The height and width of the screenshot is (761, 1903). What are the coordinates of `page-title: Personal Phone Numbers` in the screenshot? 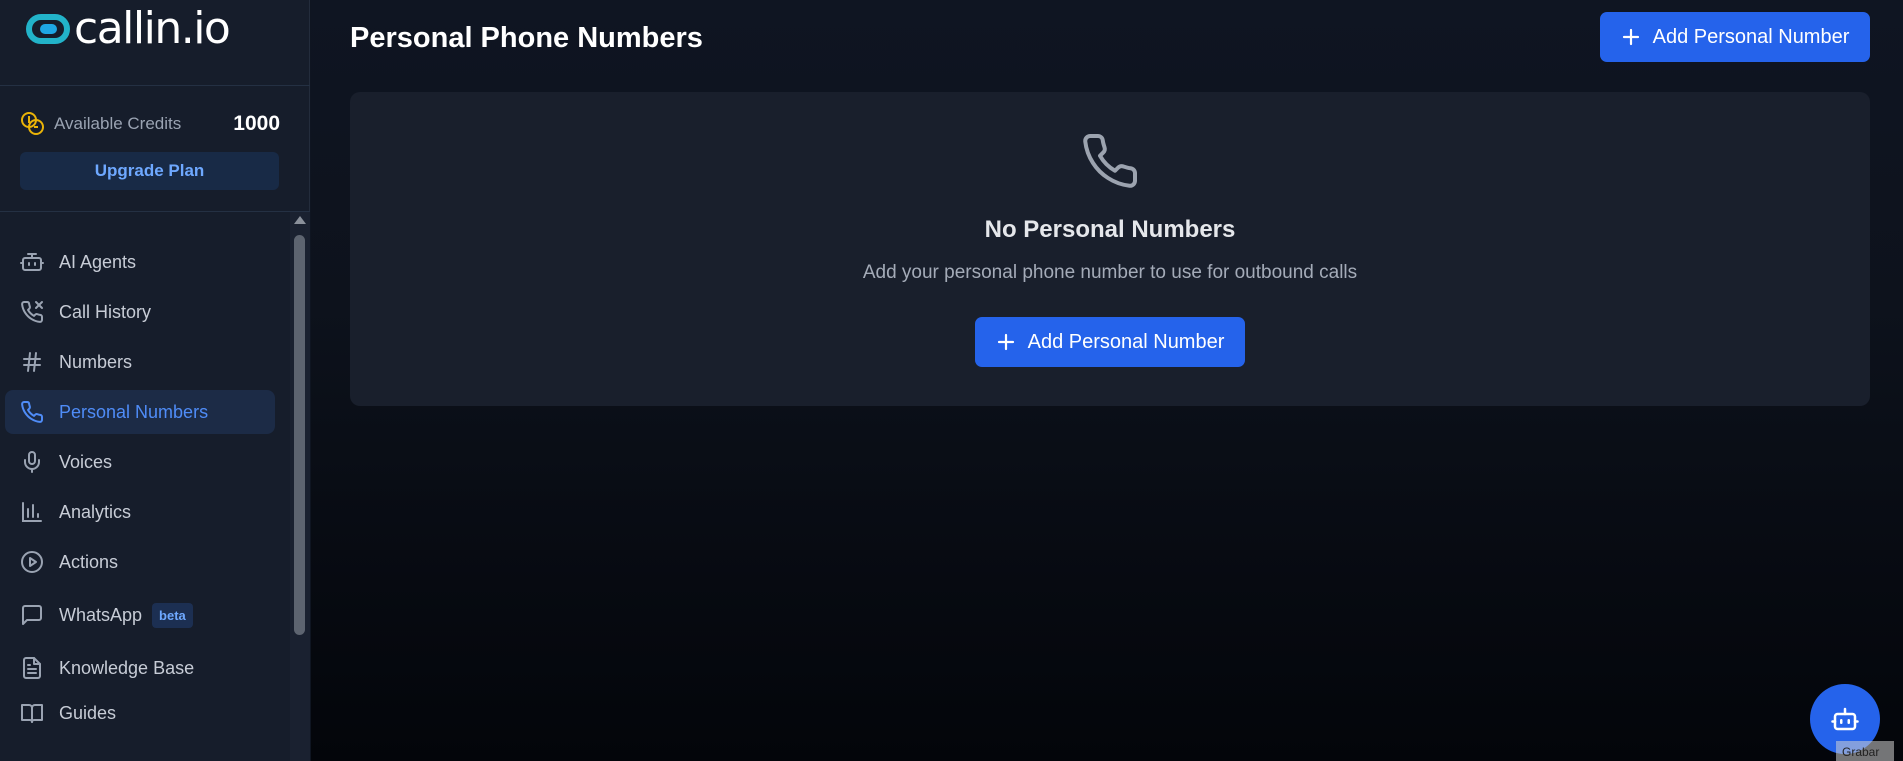 It's located at (526, 38).